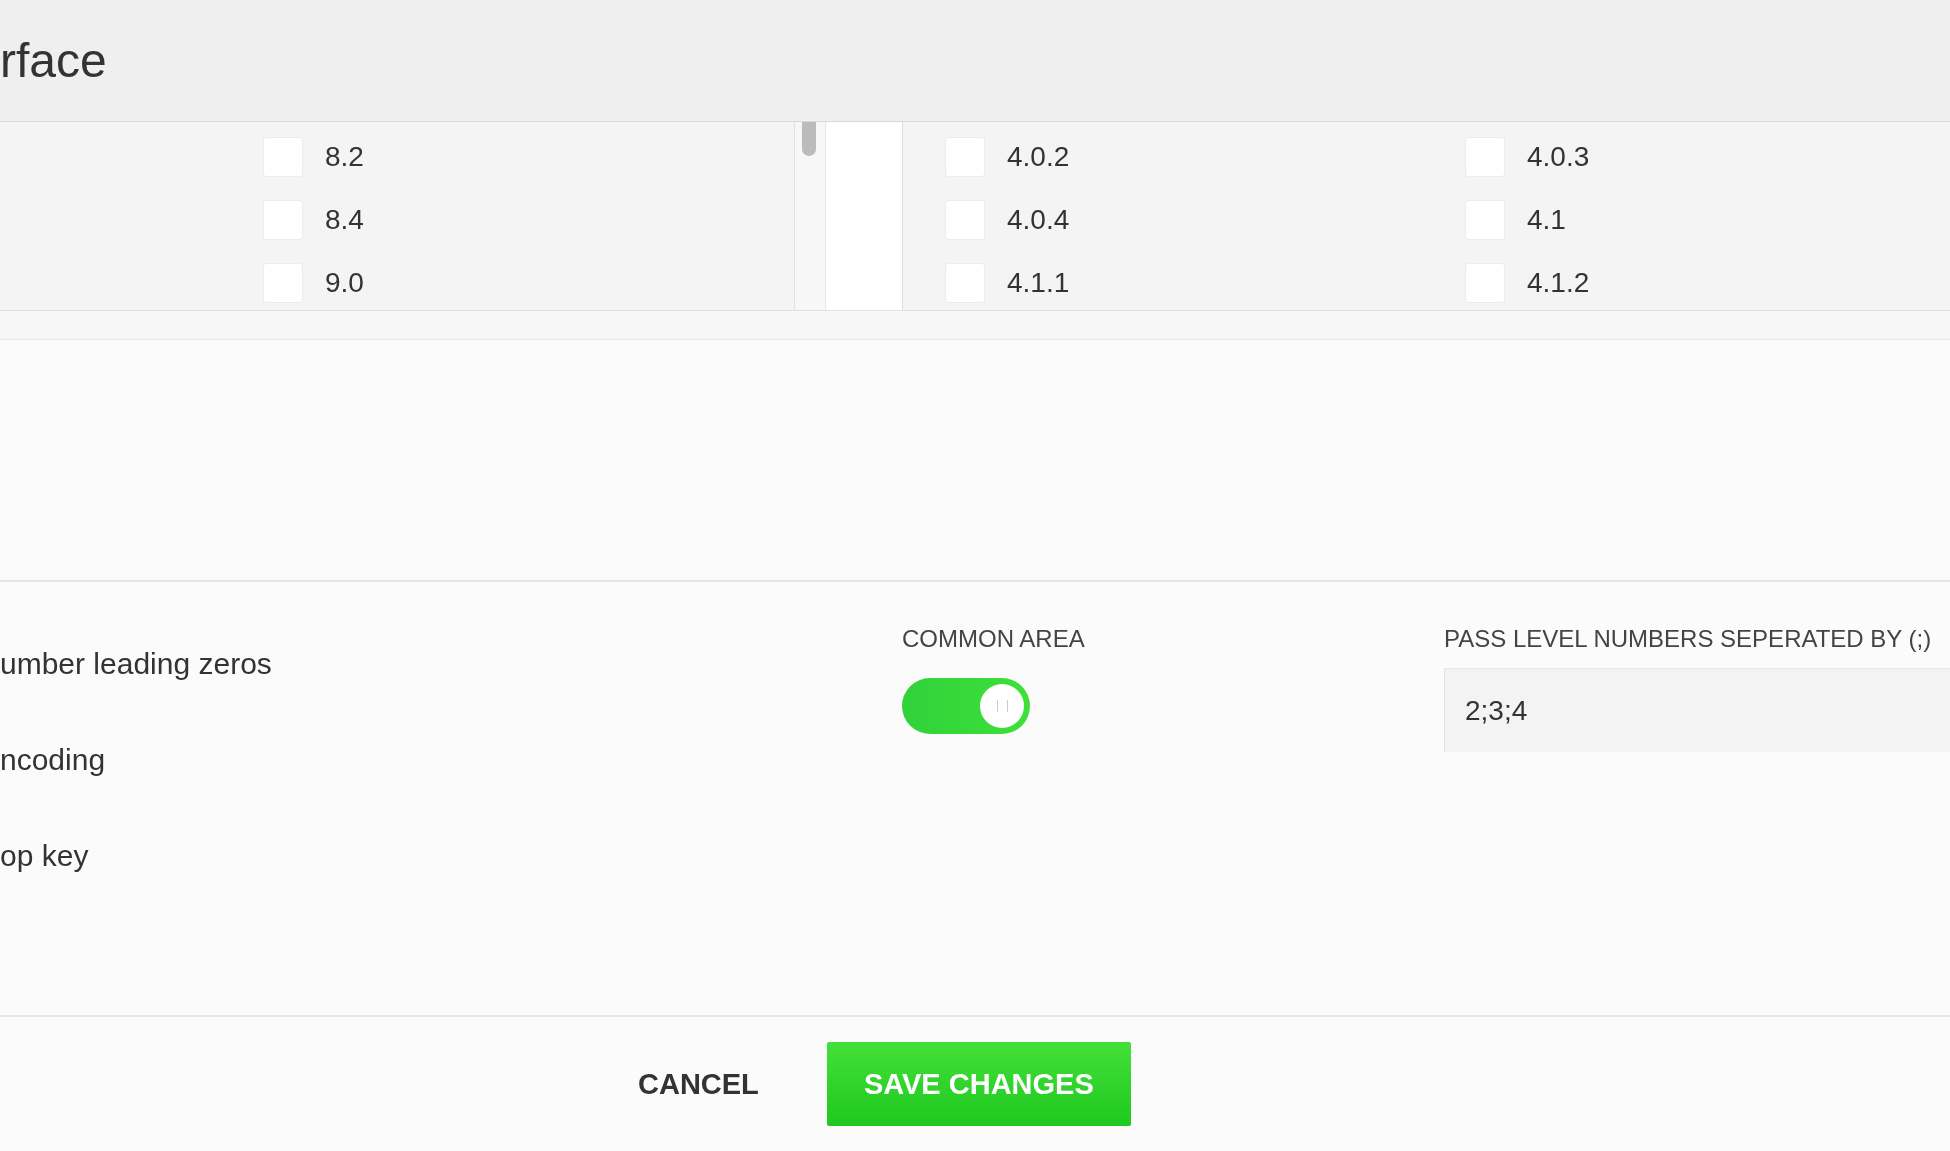 This screenshot has height=1151, width=1950. Describe the element at coordinates (1558, 283) in the screenshot. I see `checkbox-label: 4.1.2` at that location.